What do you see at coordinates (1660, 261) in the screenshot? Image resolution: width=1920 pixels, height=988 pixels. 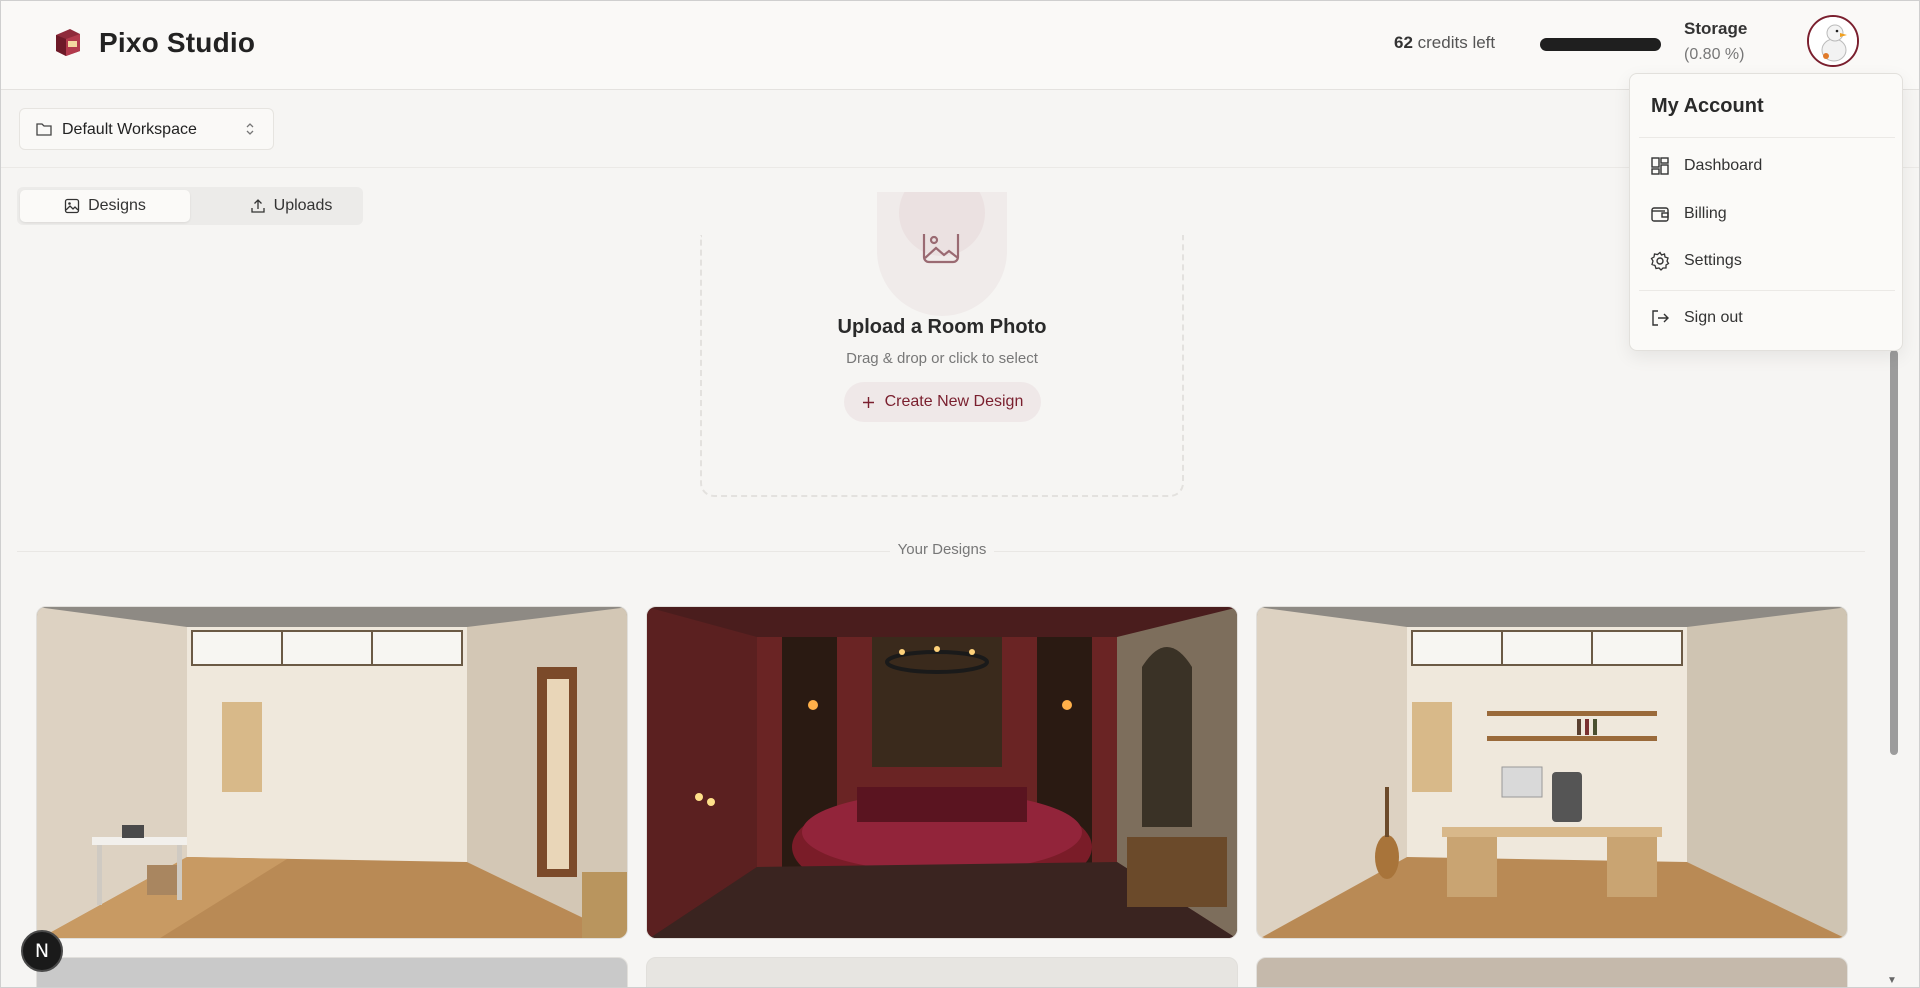 I see `gear-icon` at bounding box center [1660, 261].